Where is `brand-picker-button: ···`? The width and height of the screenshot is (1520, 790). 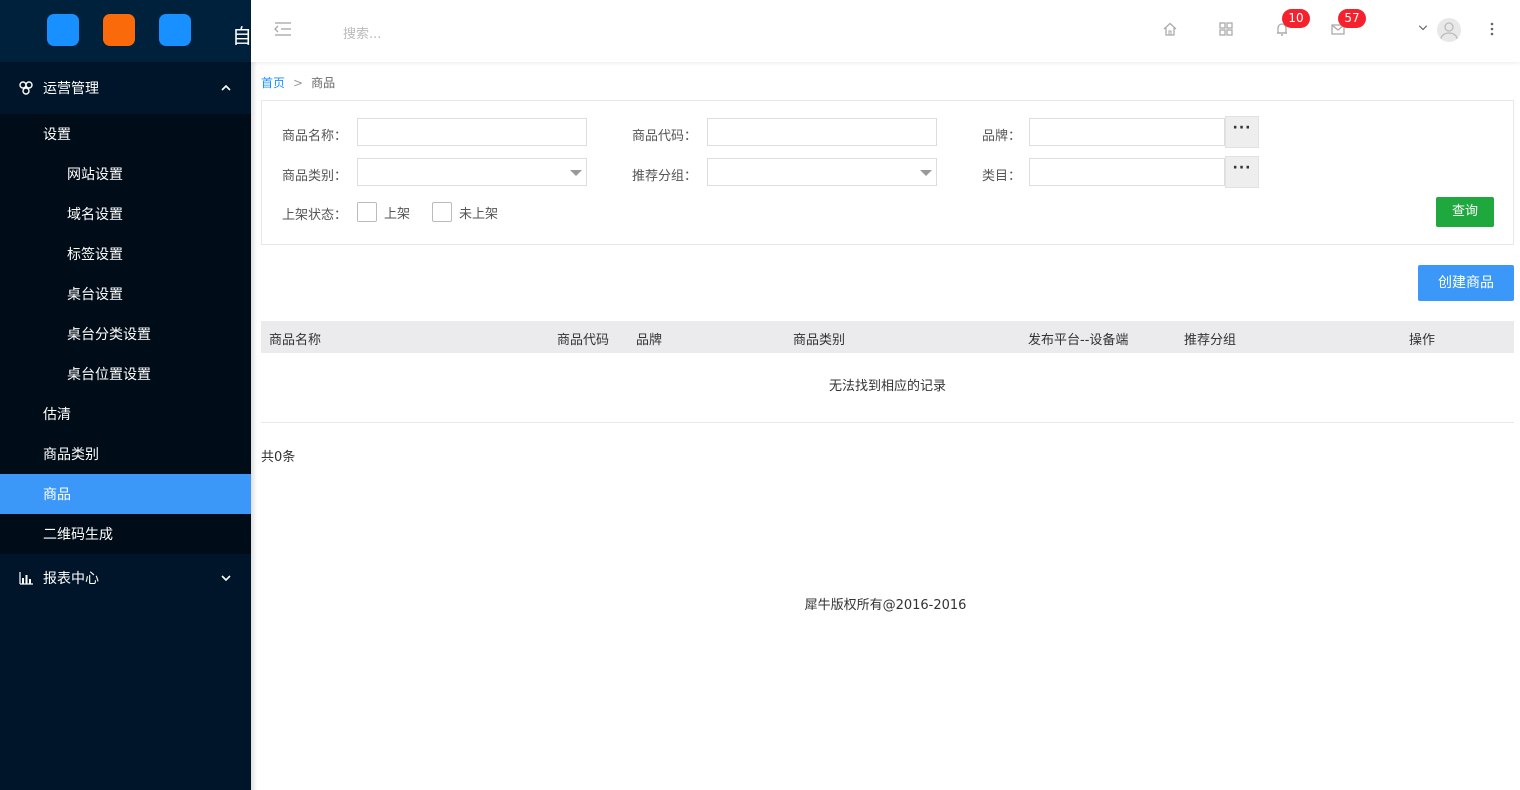 brand-picker-button: ··· is located at coordinates (1242, 132).